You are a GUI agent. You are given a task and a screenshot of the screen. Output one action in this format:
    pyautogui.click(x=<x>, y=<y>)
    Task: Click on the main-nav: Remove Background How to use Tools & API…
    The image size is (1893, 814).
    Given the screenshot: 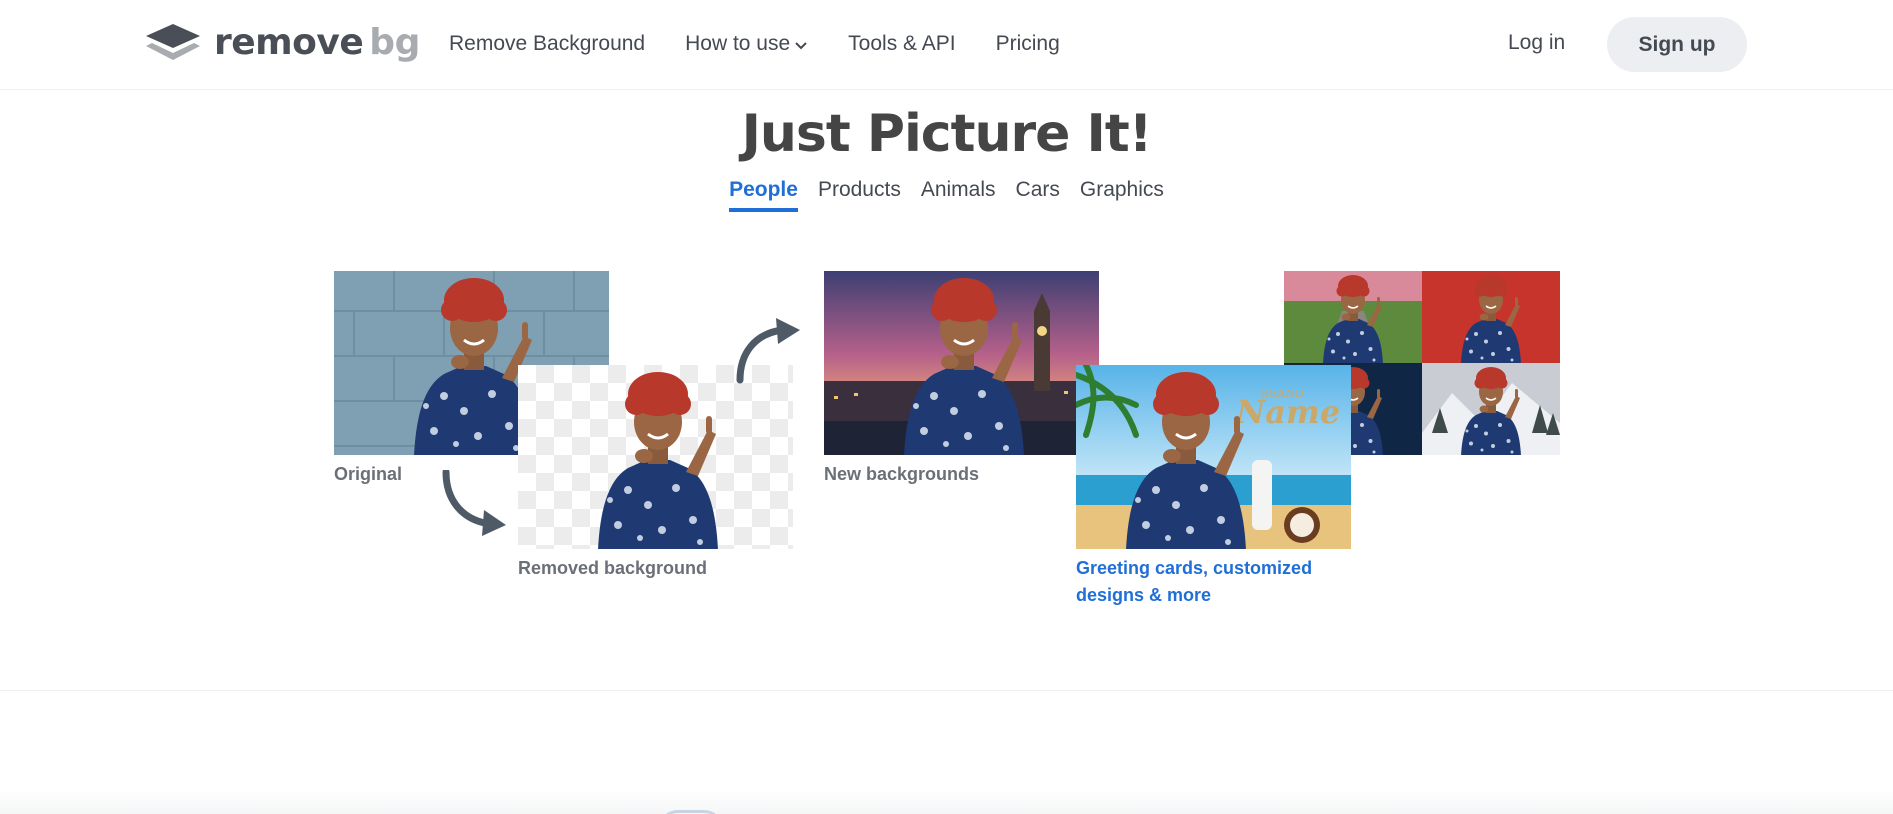 What is the action you would take?
    pyautogui.click(x=774, y=44)
    